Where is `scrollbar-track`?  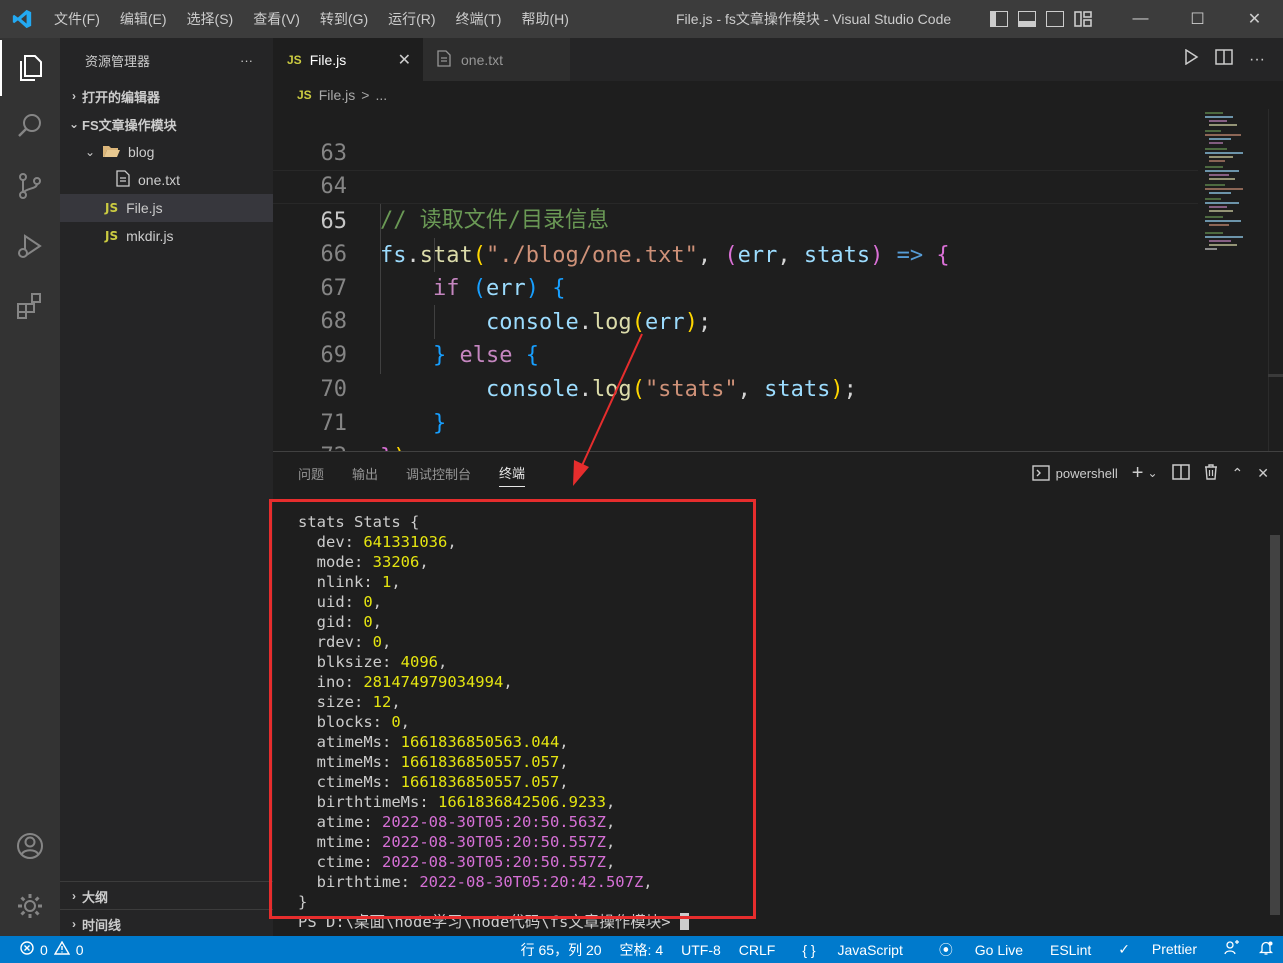
scrollbar-track is located at coordinates (1268, 280).